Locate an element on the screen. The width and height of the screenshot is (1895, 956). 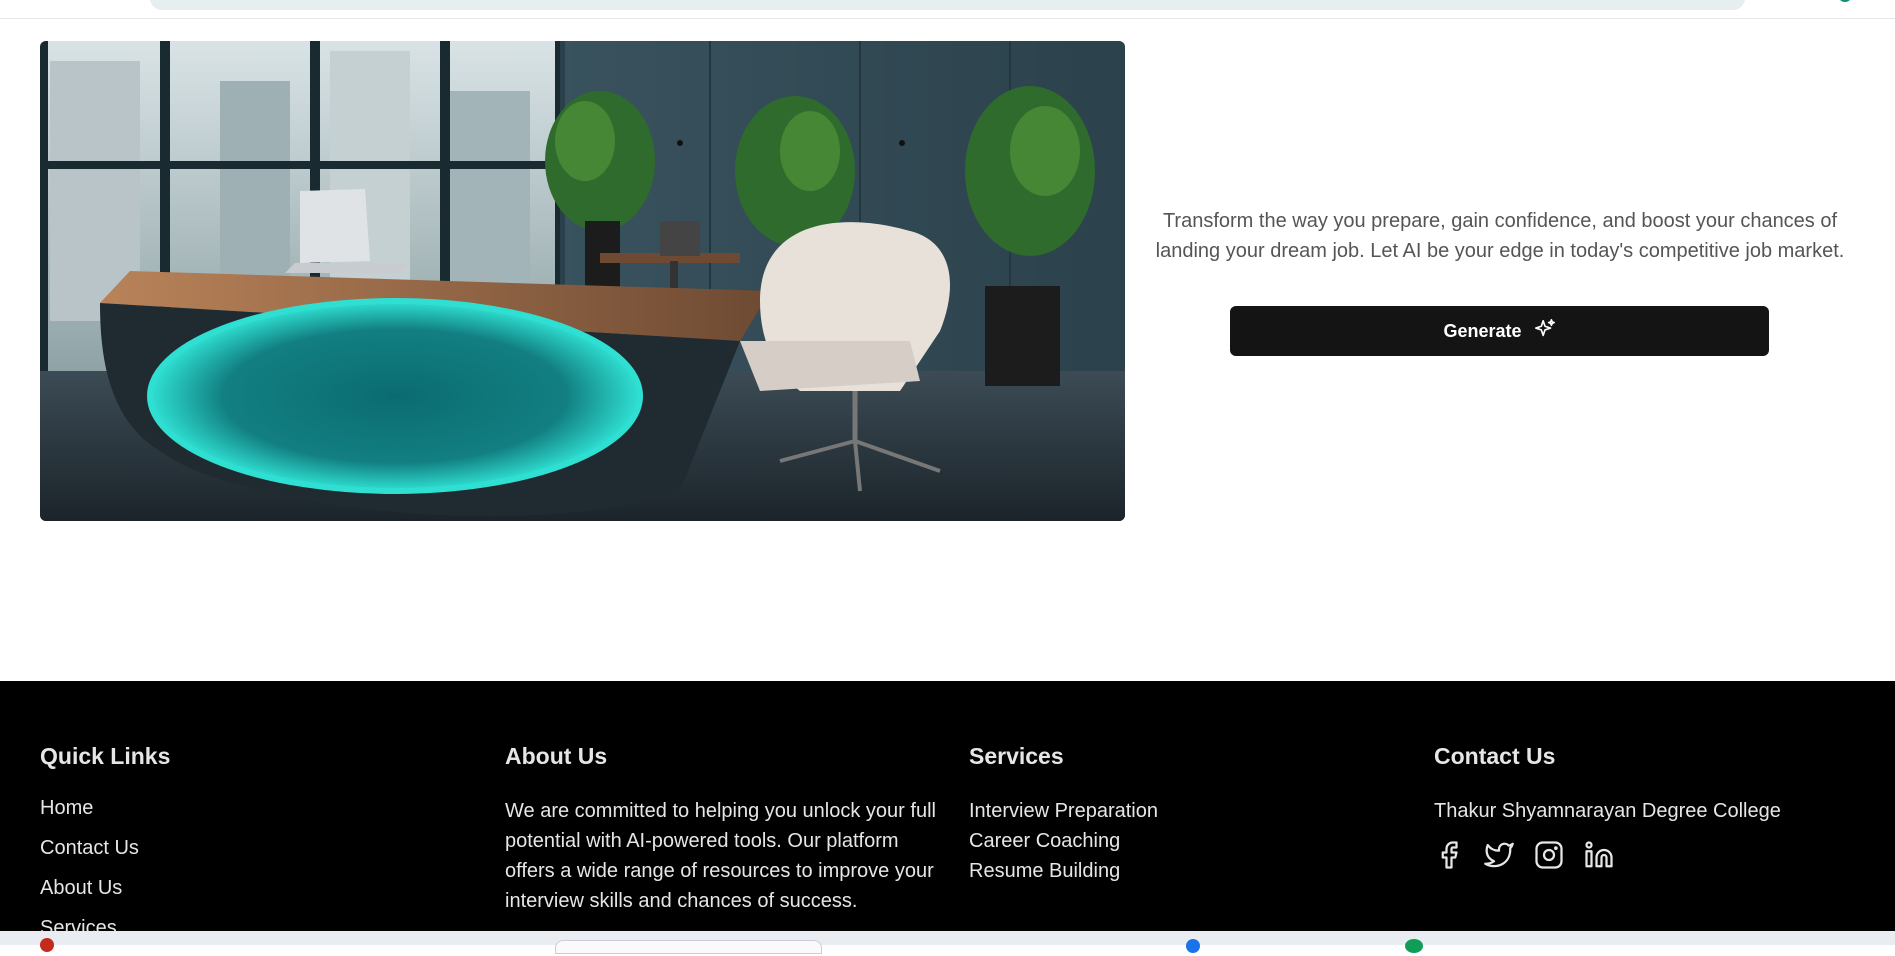
instagram-icon is located at coordinates (1549, 857).